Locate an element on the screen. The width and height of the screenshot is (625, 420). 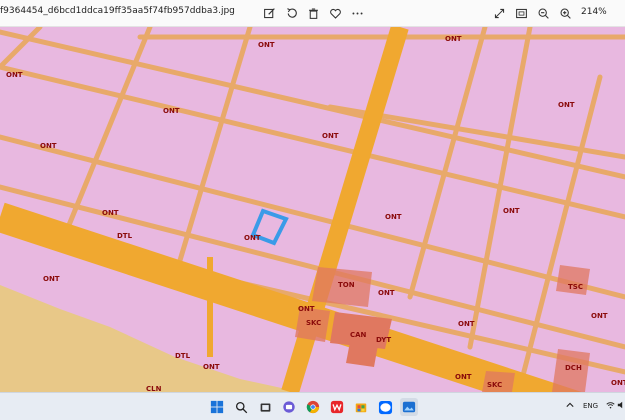
zone-label-ont-2: ONT is located at coordinates (14, 75).